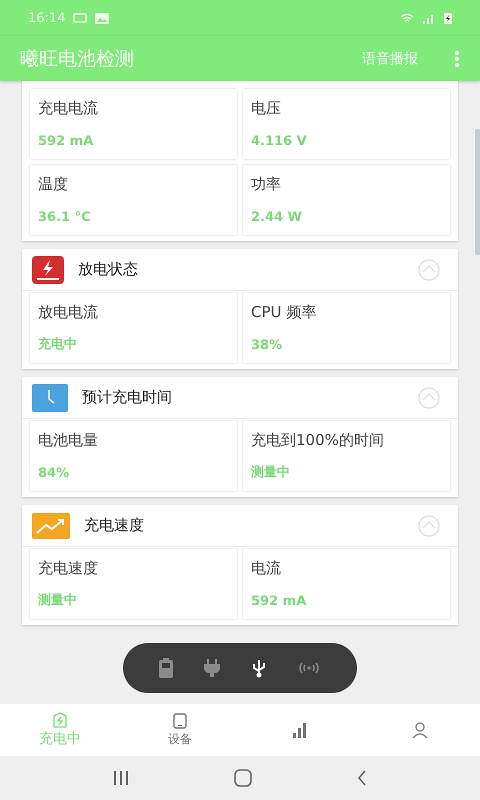 This screenshot has height=800, width=480. I want to click on metric-label: 充电到100%的时间, so click(318, 440).